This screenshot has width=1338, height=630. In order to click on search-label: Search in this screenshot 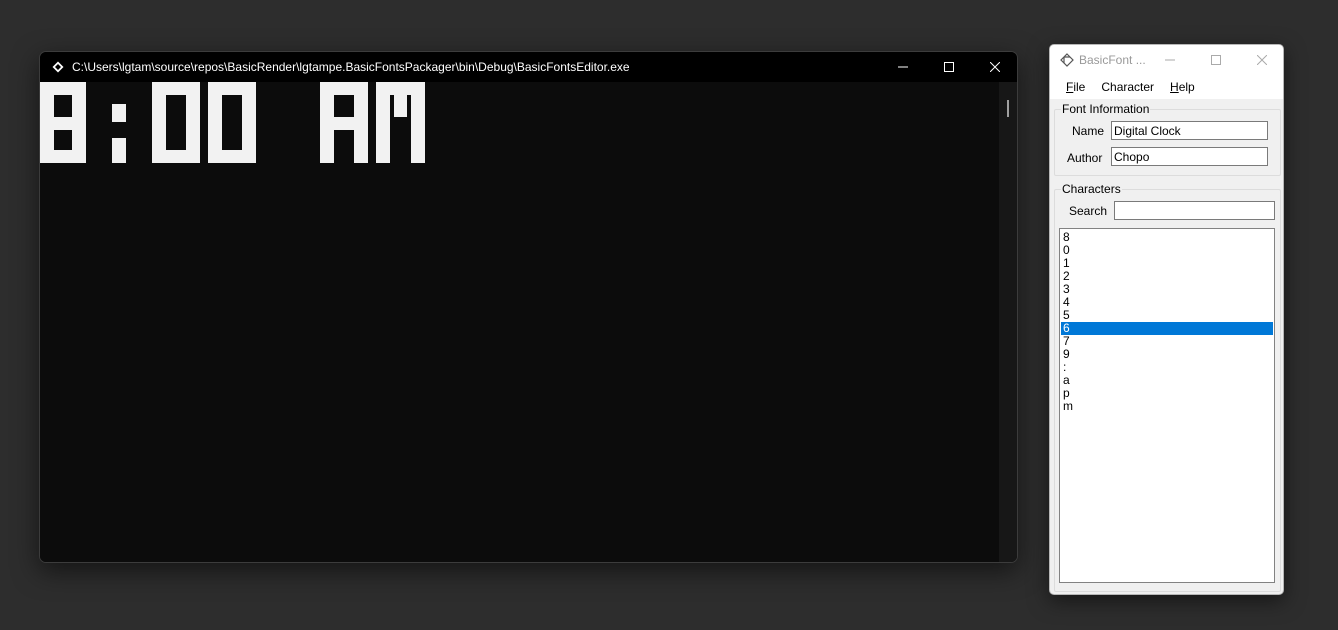, I will do `click(1088, 211)`.